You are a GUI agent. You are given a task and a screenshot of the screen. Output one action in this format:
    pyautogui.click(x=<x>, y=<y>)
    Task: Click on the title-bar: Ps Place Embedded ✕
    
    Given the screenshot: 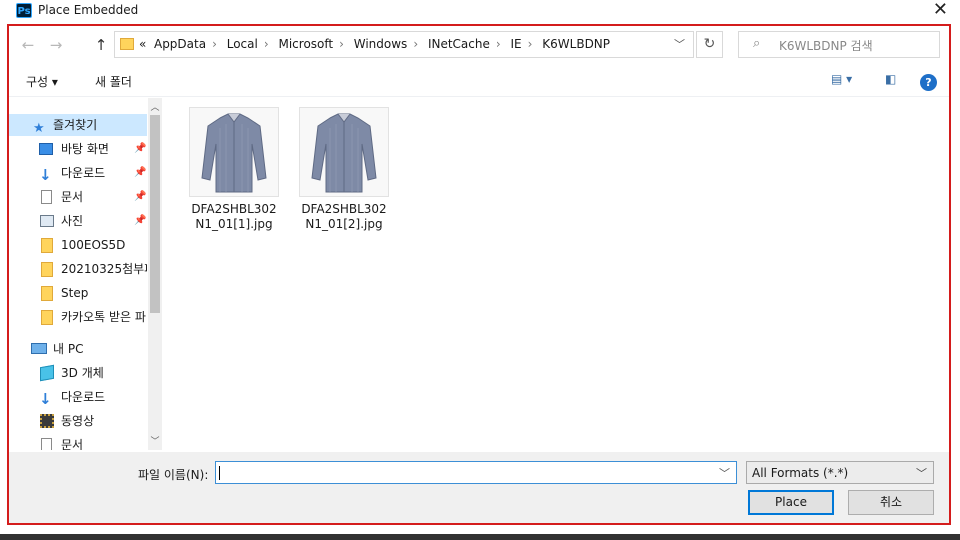 What is the action you would take?
    pyautogui.click(x=480, y=11)
    